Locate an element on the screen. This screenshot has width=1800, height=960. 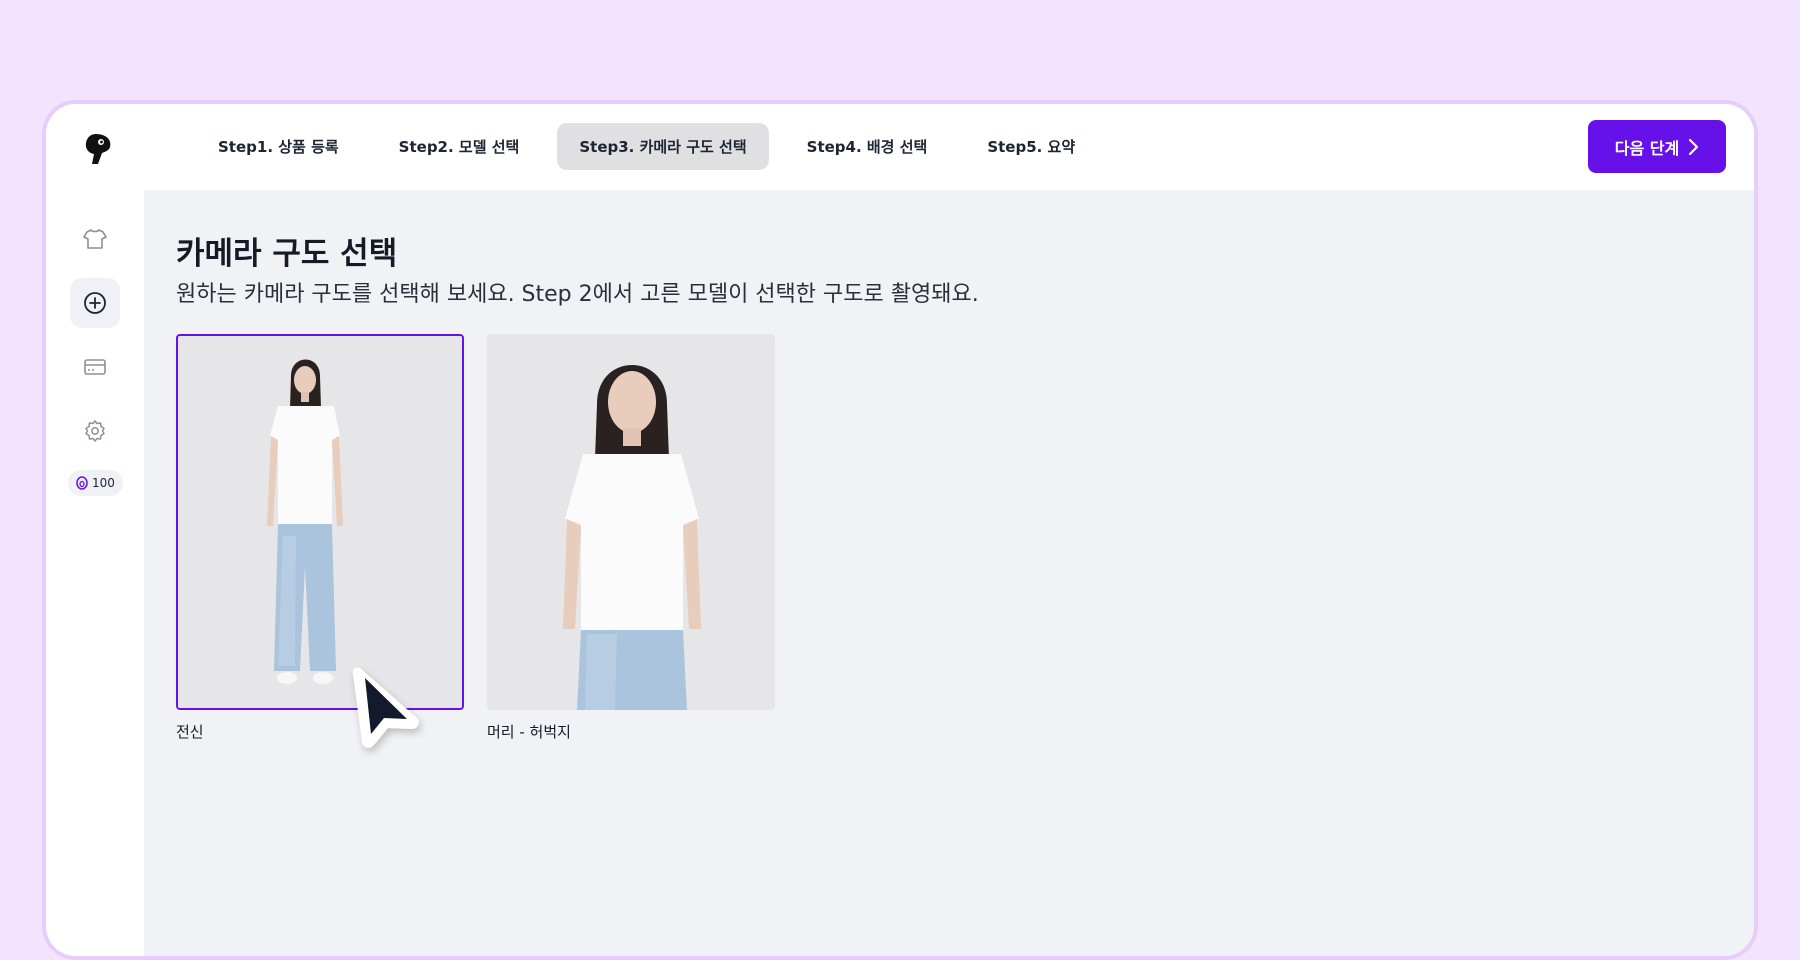
tshirt-icon is located at coordinates (95, 239).